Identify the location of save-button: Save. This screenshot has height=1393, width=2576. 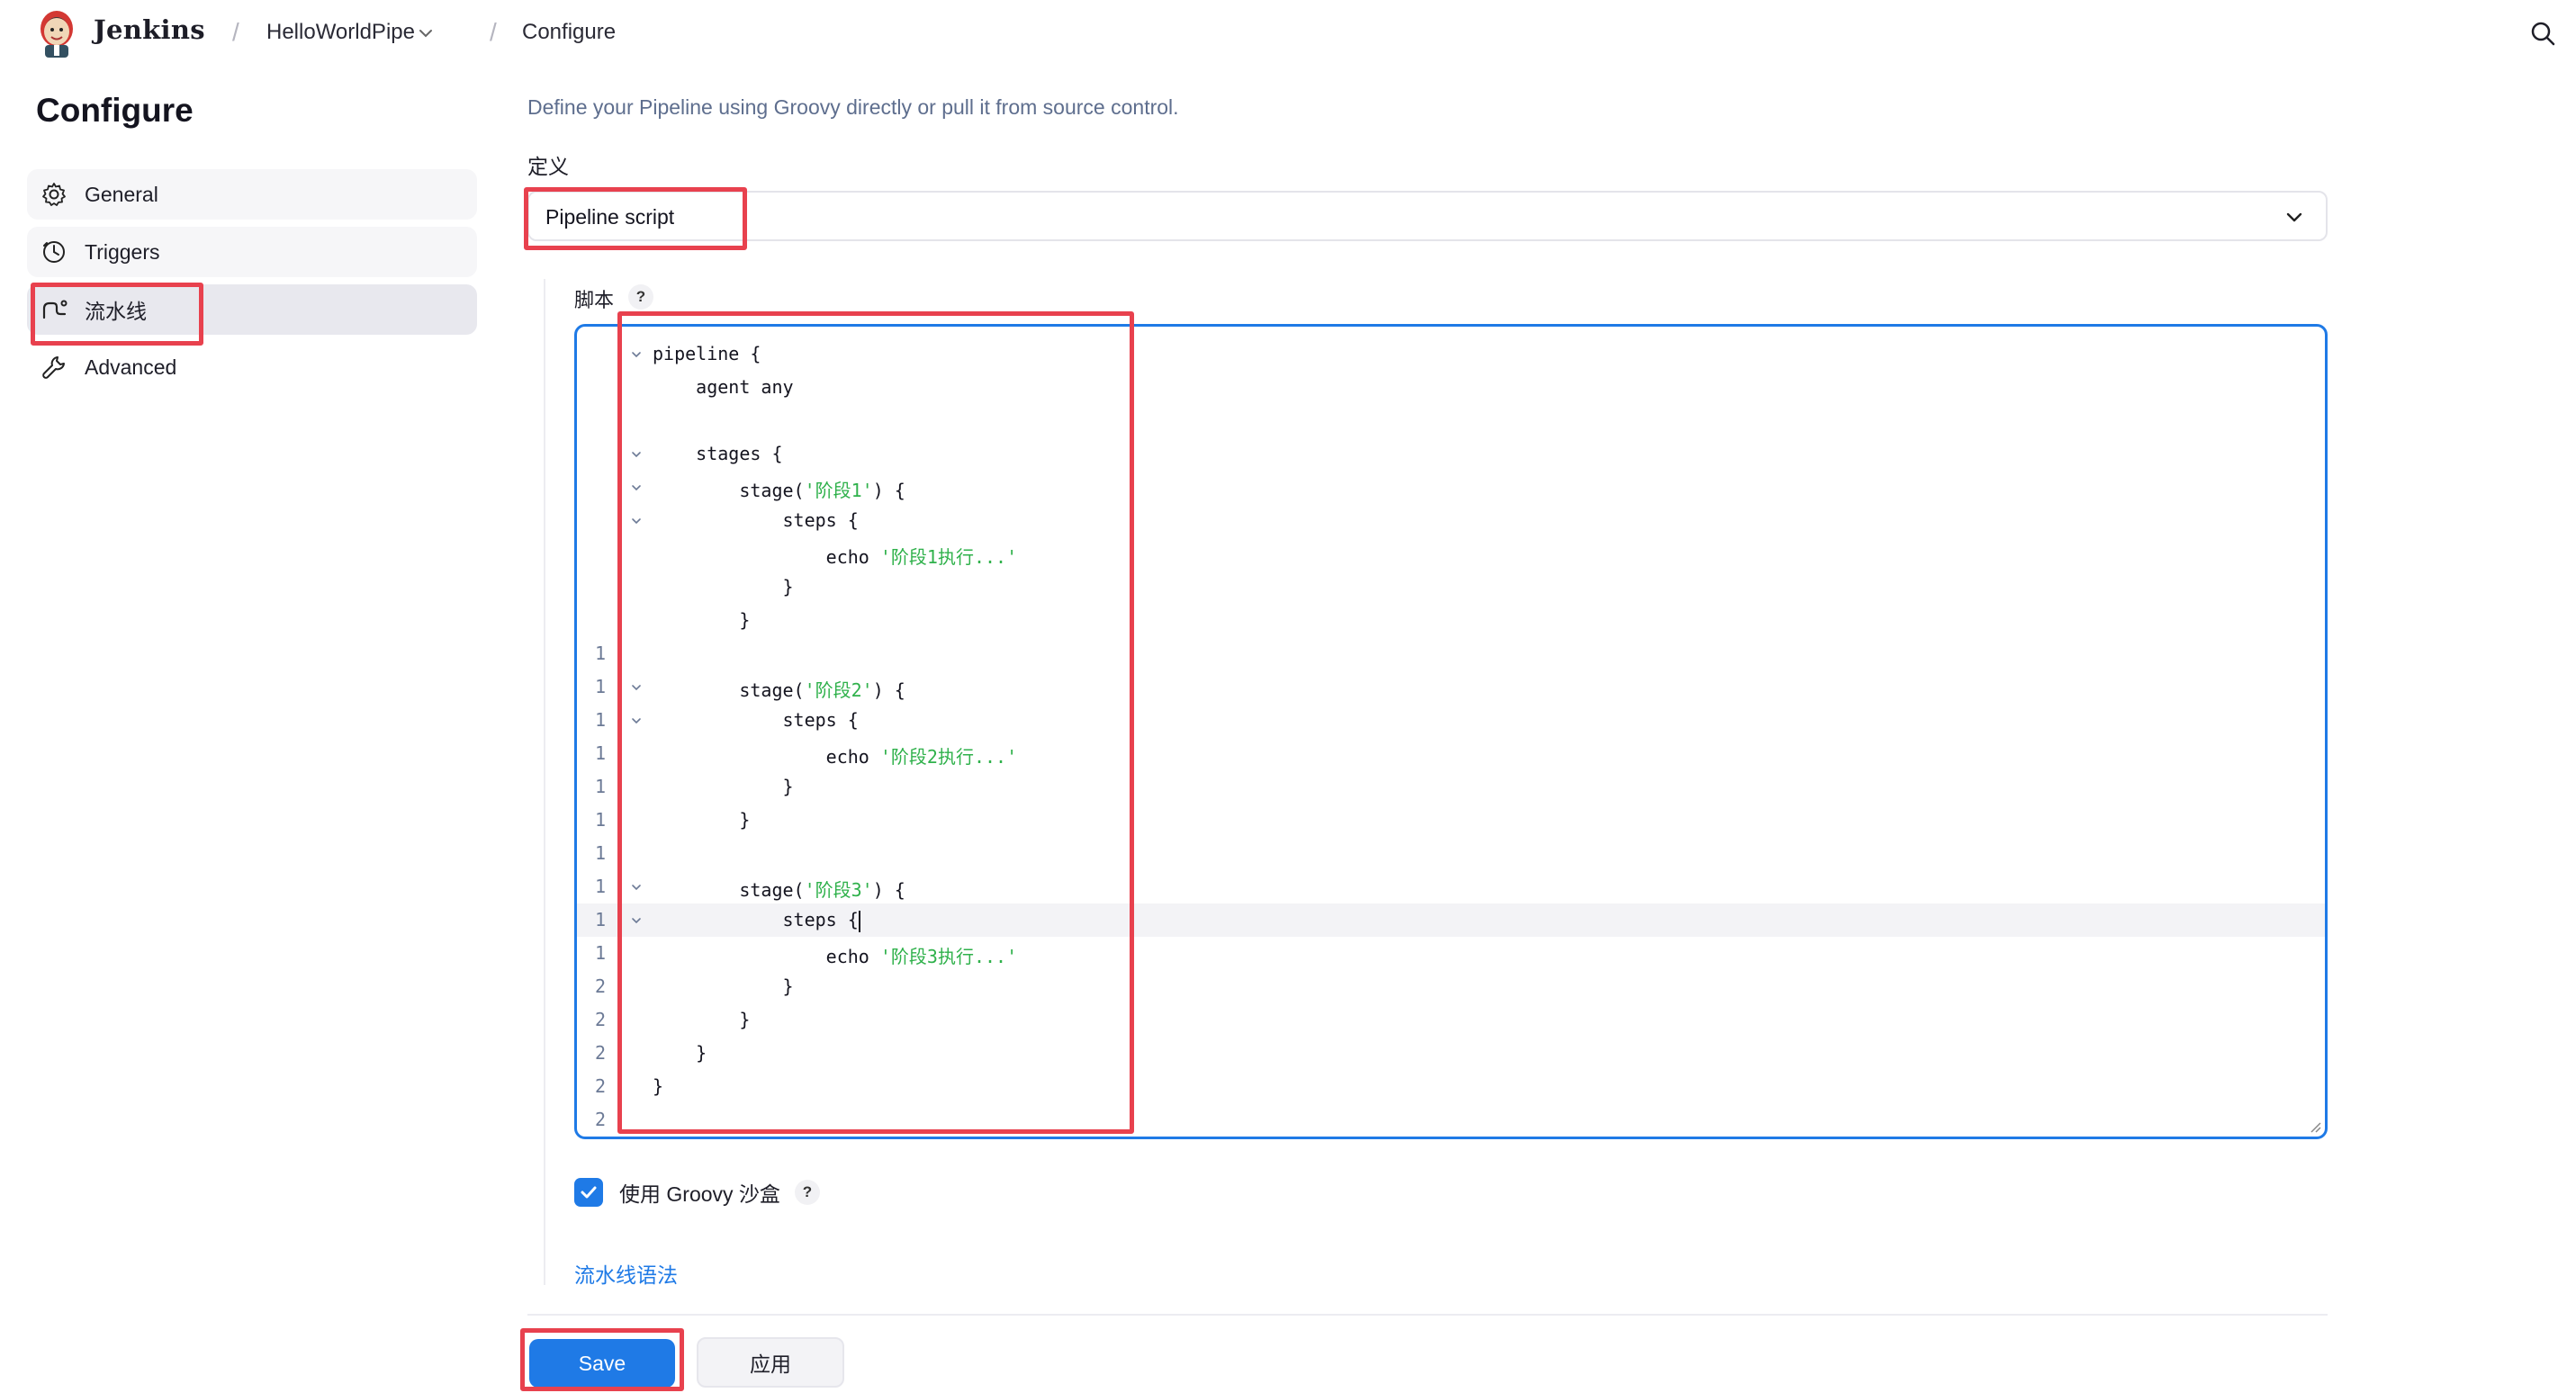
(602, 1363).